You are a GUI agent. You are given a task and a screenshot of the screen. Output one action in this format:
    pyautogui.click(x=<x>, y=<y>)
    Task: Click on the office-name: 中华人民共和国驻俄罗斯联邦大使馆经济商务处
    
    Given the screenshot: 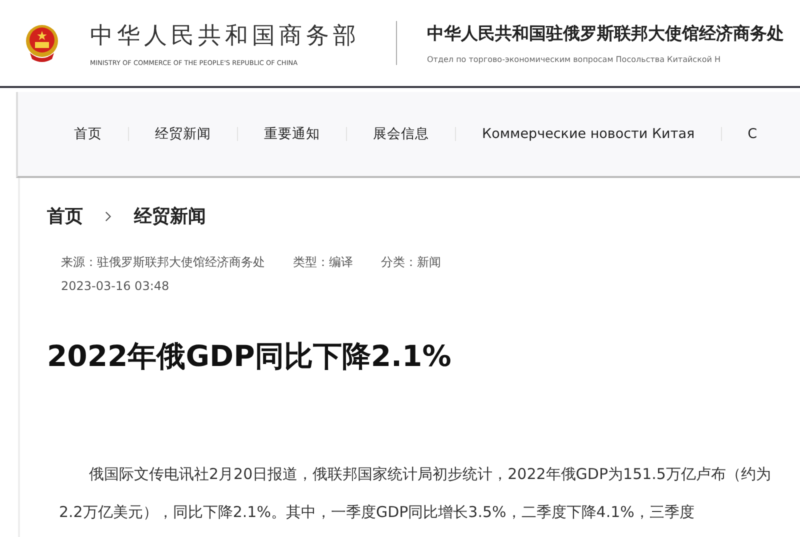 What is the action you would take?
    pyautogui.click(x=605, y=34)
    